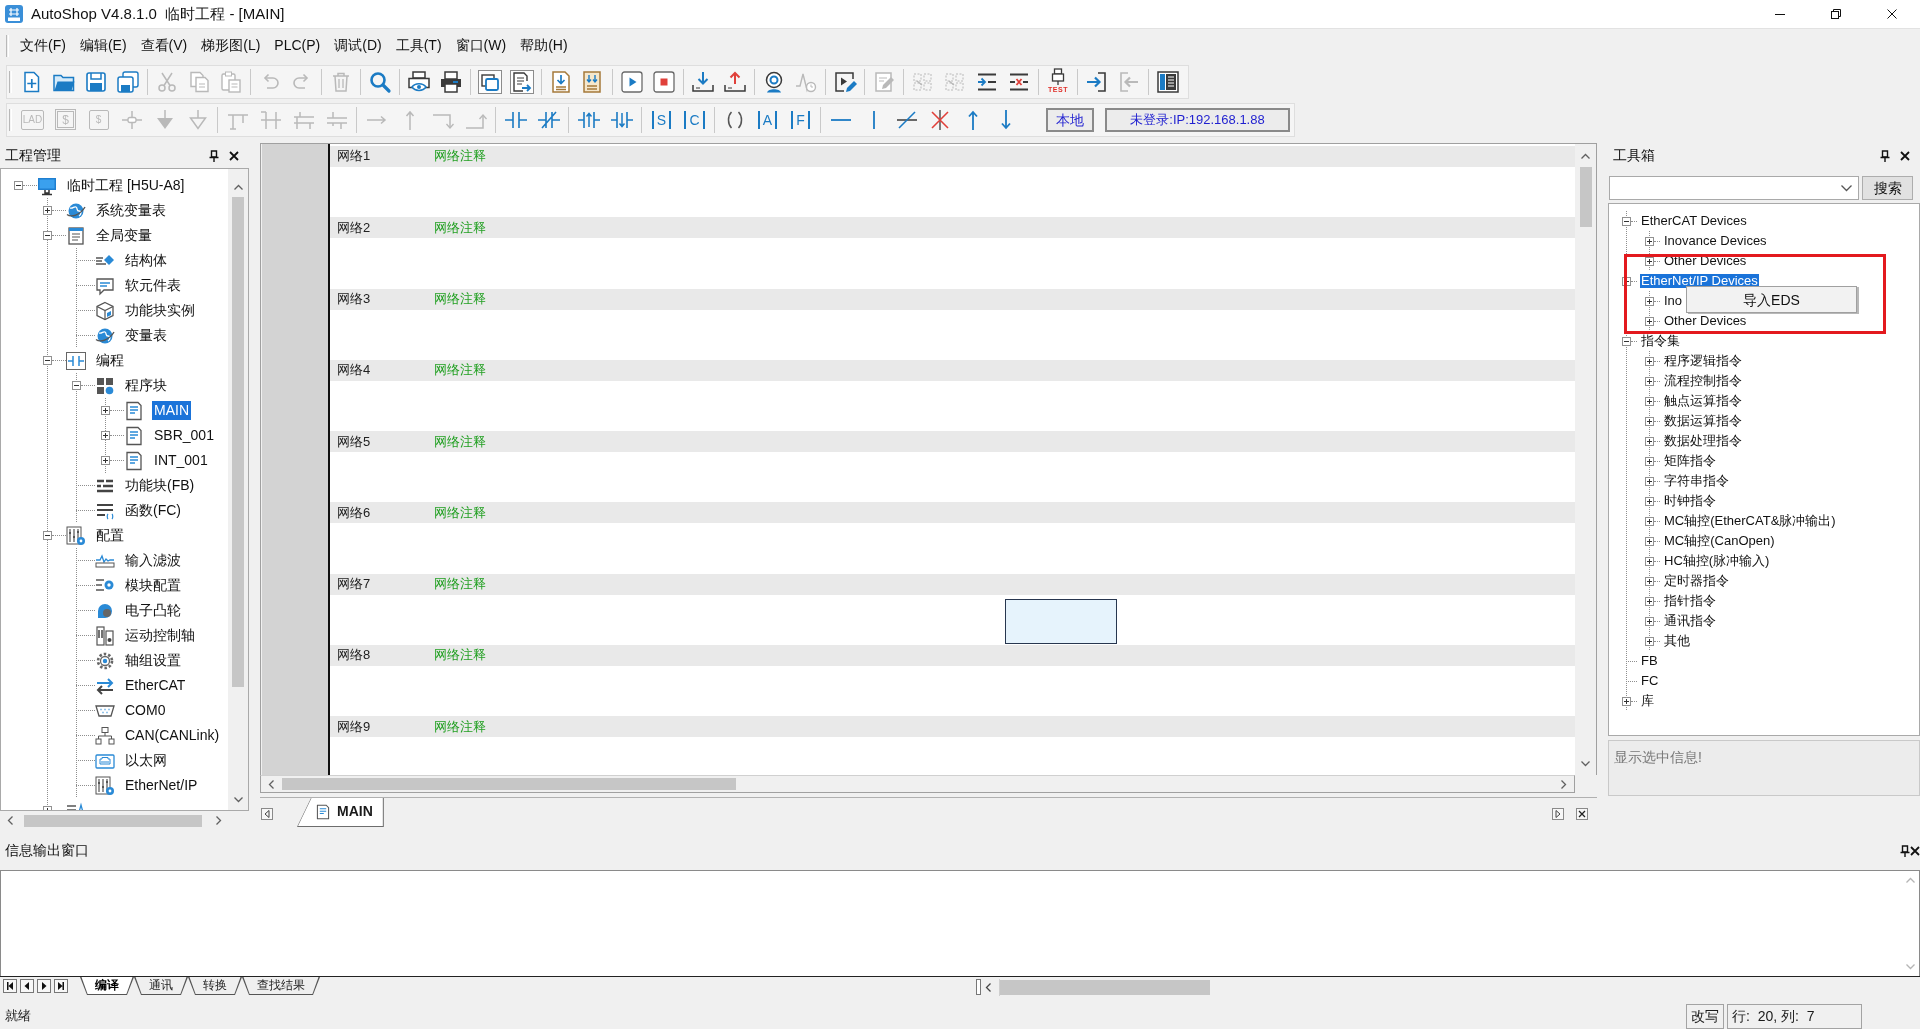 This screenshot has width=1920, height=1029. I want to click on tree-item: 模块配置, so click(153, 585).